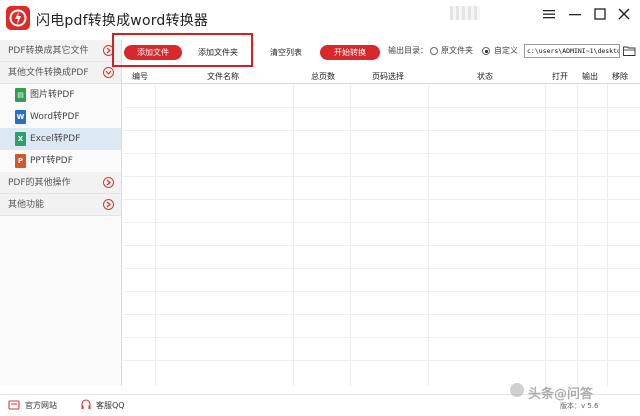 The image size is (640, 416). I want to click on sidebar-section-pdf-other-ops: PDF的其他操作, so click(60, 183).